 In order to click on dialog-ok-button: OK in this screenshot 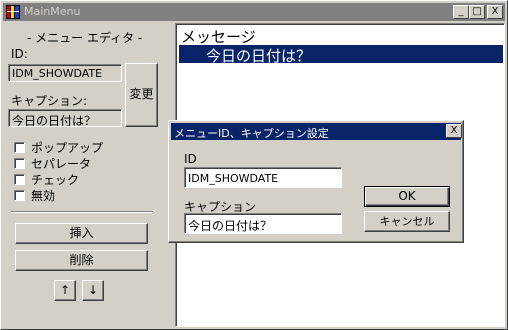, I will do `click(407, 196)`.